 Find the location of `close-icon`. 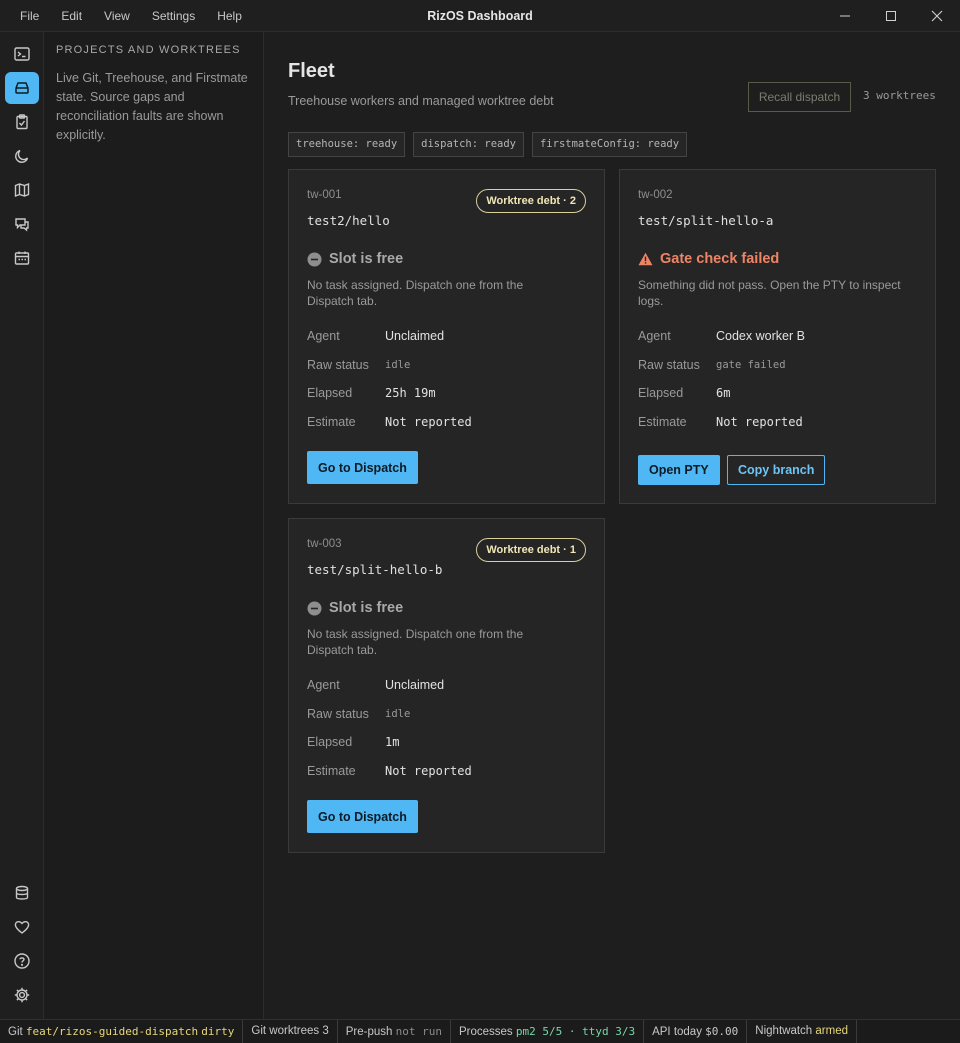

close-icon is located at coordinates (937, 16).